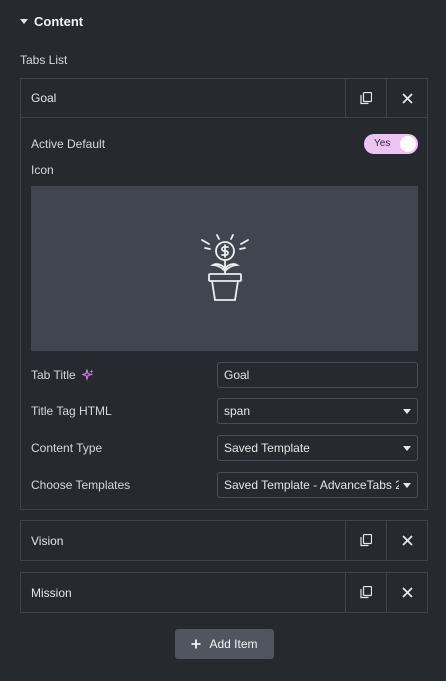  Describe the element at coordinates (24, 21) in the screenshot. I see `caret-down-icon` at that location.